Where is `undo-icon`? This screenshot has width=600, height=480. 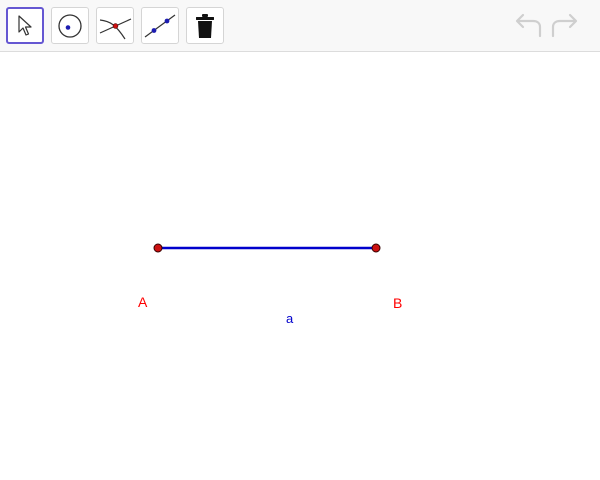 undo-icon is located at coordinates (528, 25).